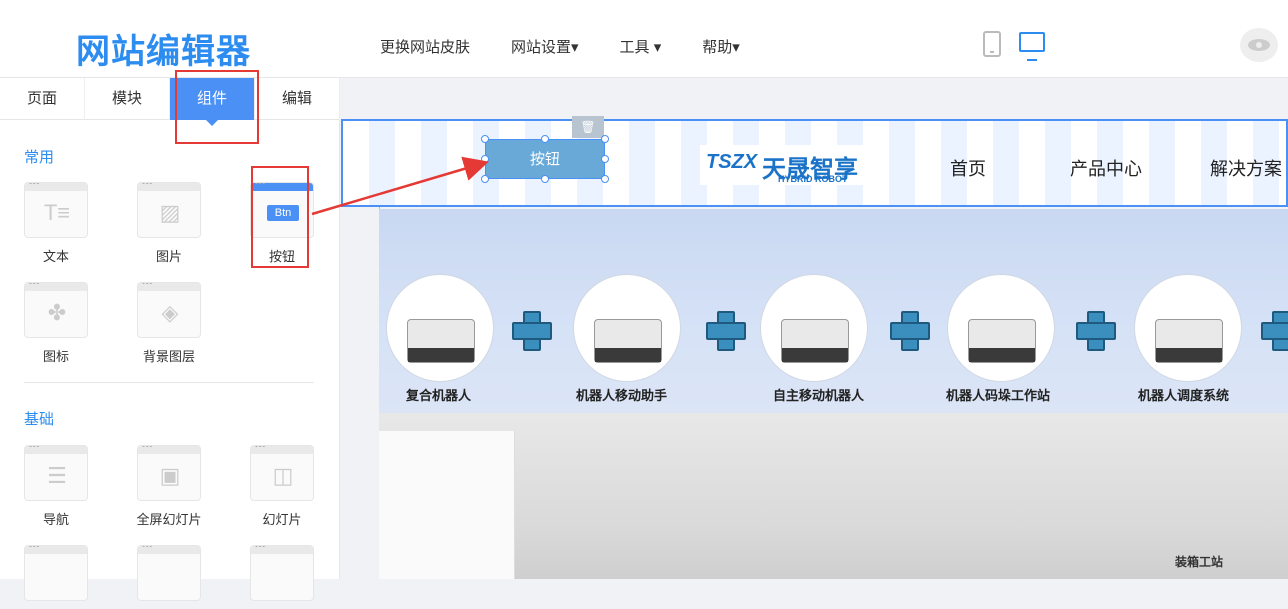 The width and height of the screenshot is (1288, 609). What do you see at coordinates (57, 212) in the screenshot?
I see `text-icon: T≡` at bounding box center [57, 212].